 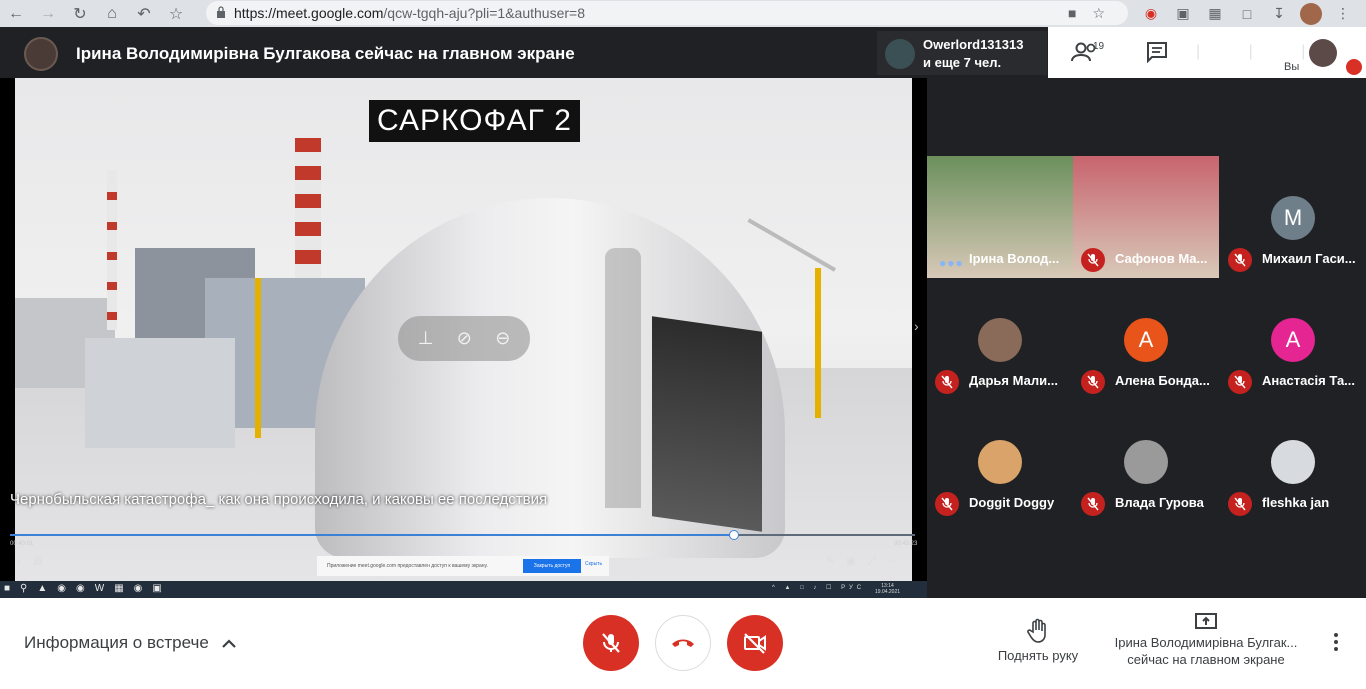 I want to click on windows-start-icon: ■, so click(x=12, y=588).